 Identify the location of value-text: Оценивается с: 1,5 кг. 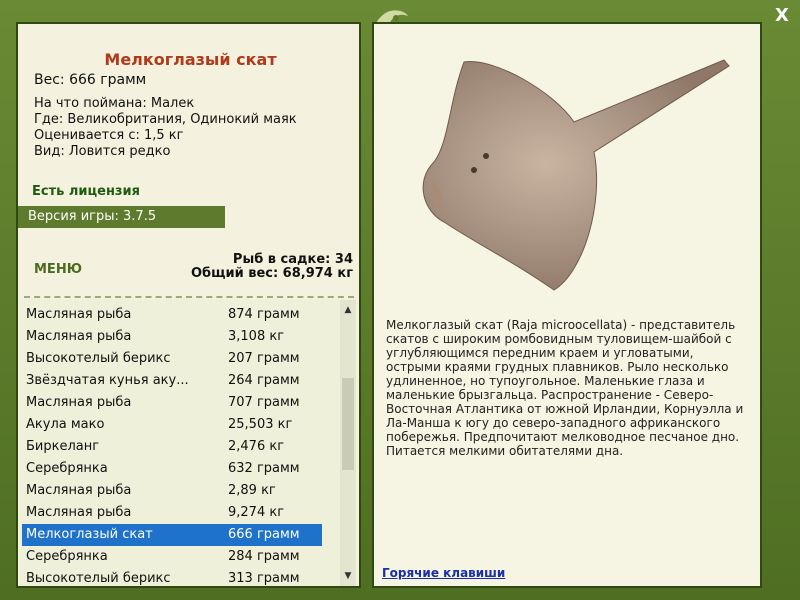
(109, 135).